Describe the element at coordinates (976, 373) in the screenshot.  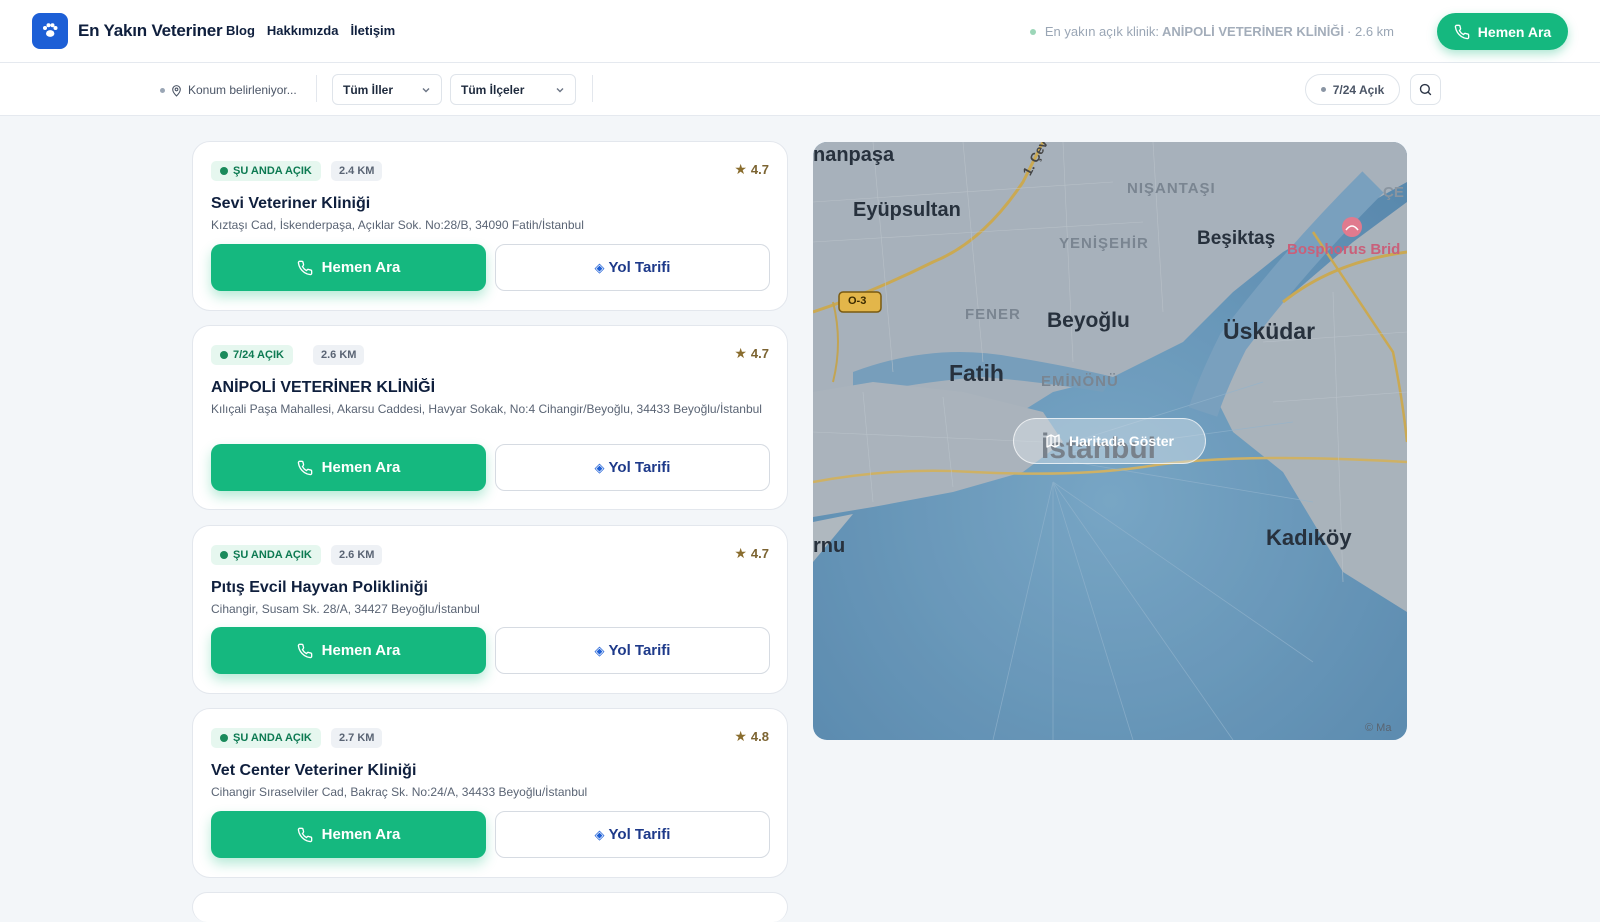
I see `map-label: Fatih` at that location.